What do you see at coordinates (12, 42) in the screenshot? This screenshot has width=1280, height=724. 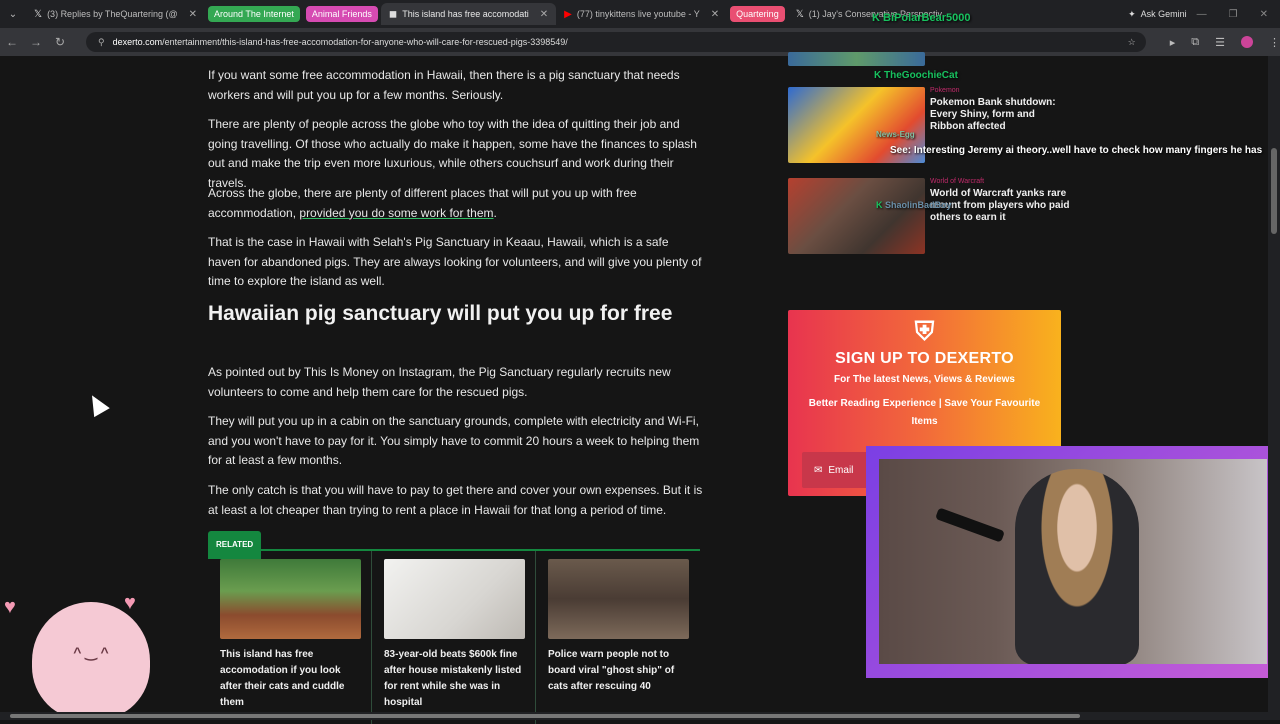 I see `back-icon: ←` at bounding box center [12, 42].